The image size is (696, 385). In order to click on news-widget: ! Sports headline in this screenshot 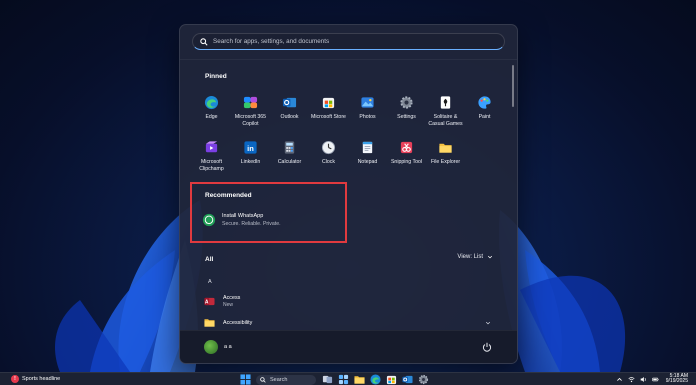, I will do `click(35, 379)`.